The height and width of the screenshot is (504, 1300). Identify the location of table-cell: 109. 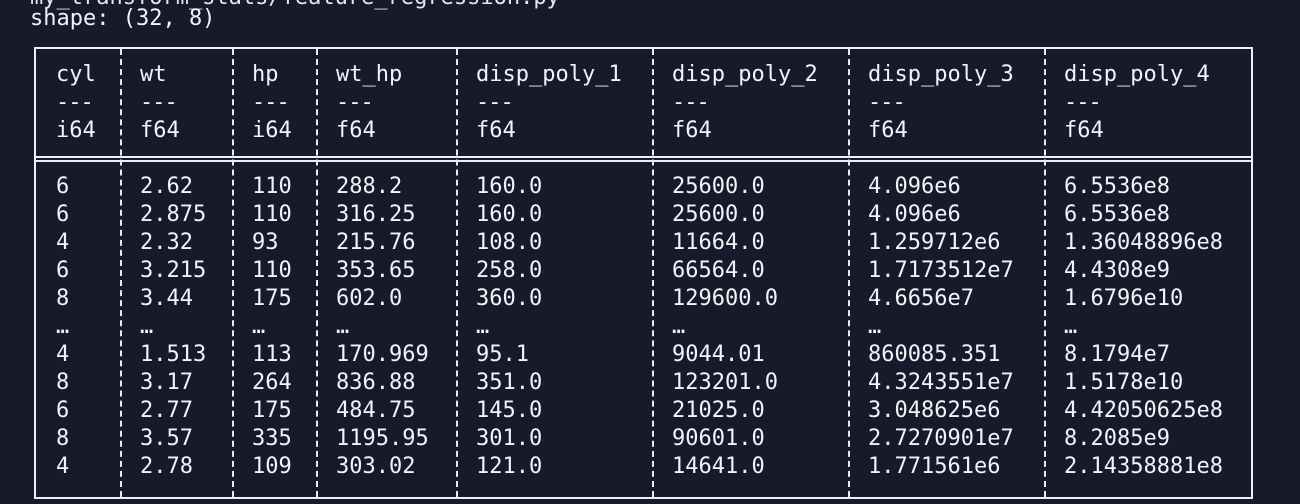
(272, 466).